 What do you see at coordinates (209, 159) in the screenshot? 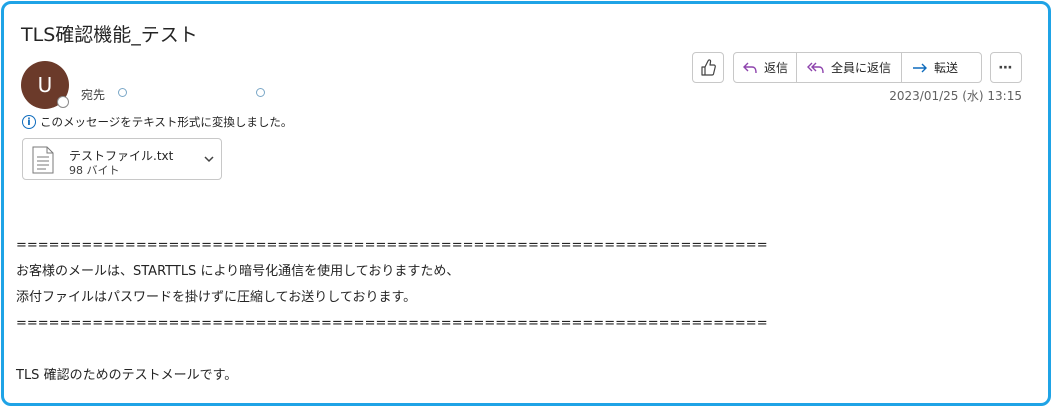
I see `chevron-down-icon` at bounding box center [209, 159].